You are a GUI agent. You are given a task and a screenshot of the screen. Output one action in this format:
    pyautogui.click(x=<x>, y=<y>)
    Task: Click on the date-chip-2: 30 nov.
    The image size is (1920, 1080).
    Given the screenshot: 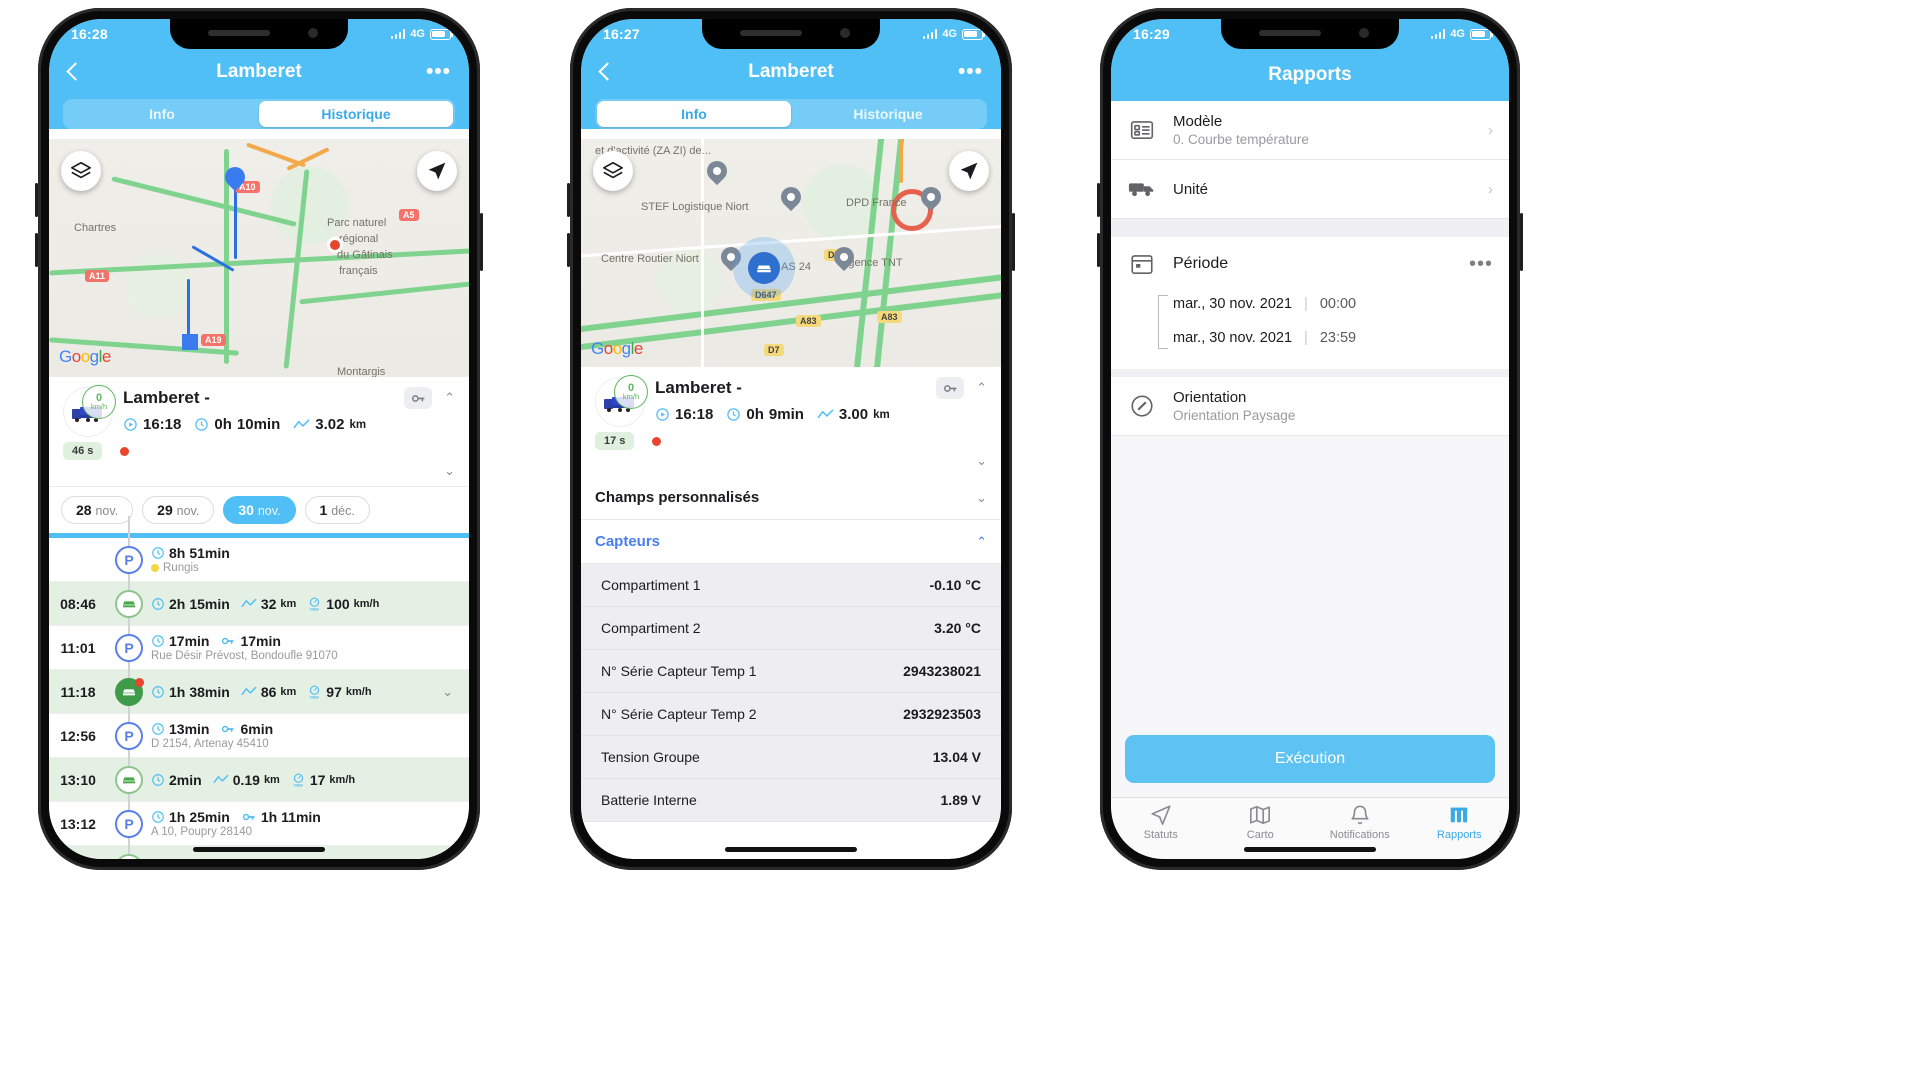 What is the action you would take?
    pyautogui.click(x=259, y=510)
    